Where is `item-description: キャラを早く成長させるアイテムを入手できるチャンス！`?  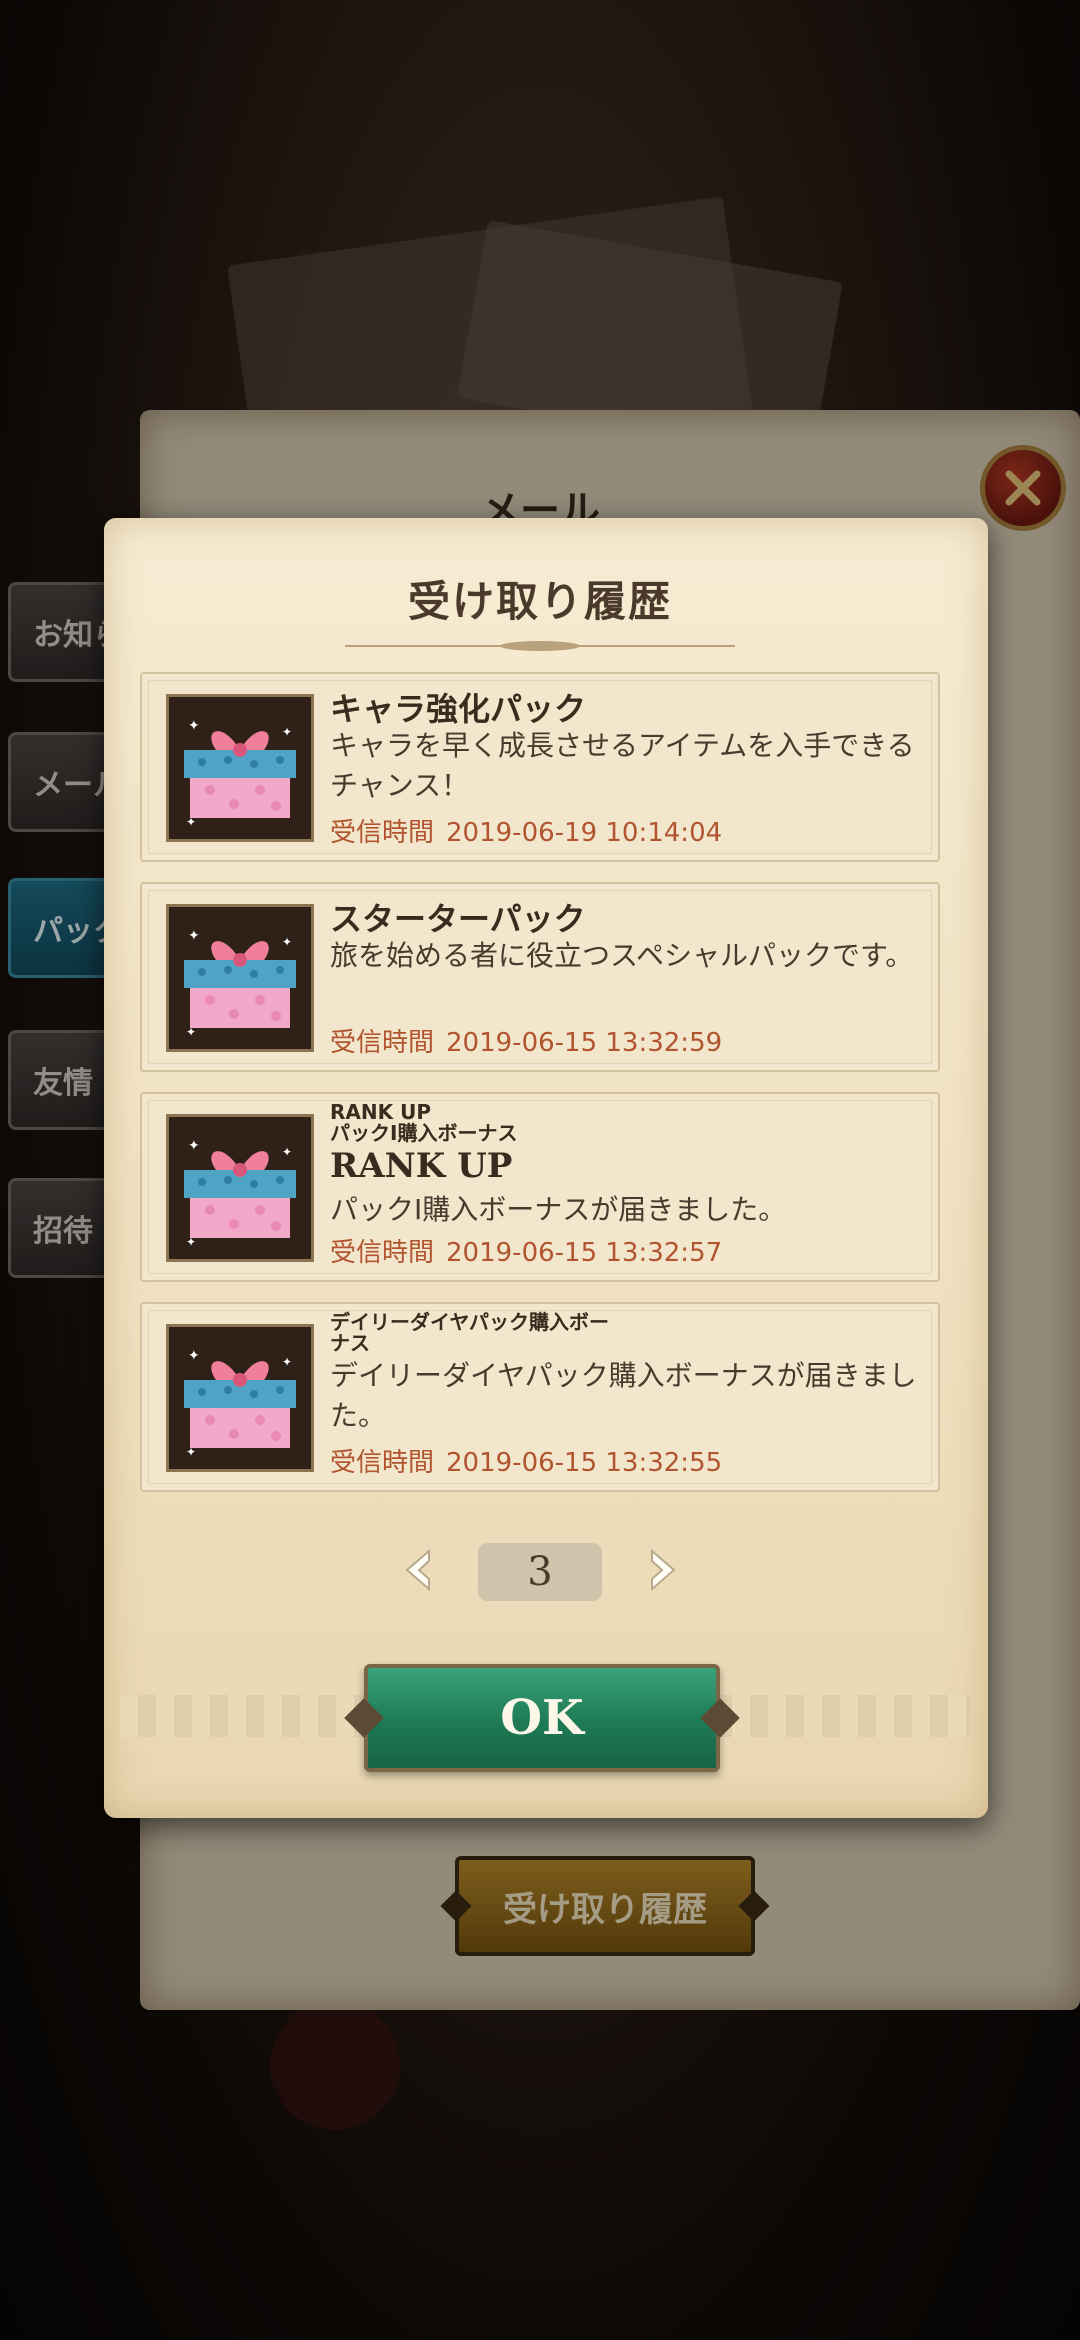 item-description: キャラを早く成長させるアイテムを入手できるチャンス！ is located at coordinates (622, 765).